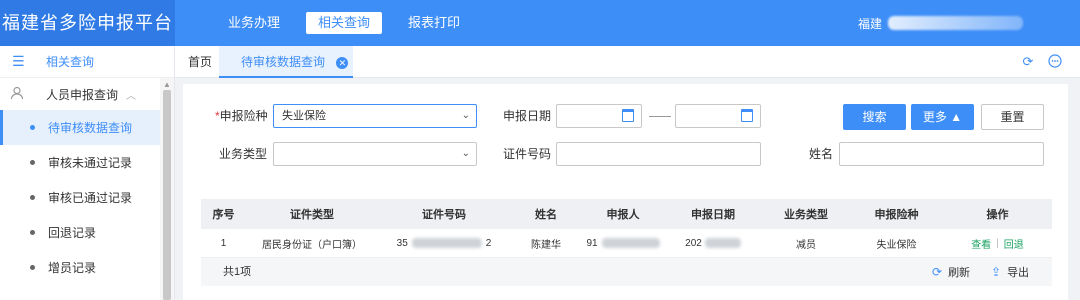 The width and height of the screenshot is (1080, 300). What do you see at coordinates (375, 116) in the screenshot?
I see `insurance-type-select: 失业保险 ⌄` at bounding box center [375, 116].